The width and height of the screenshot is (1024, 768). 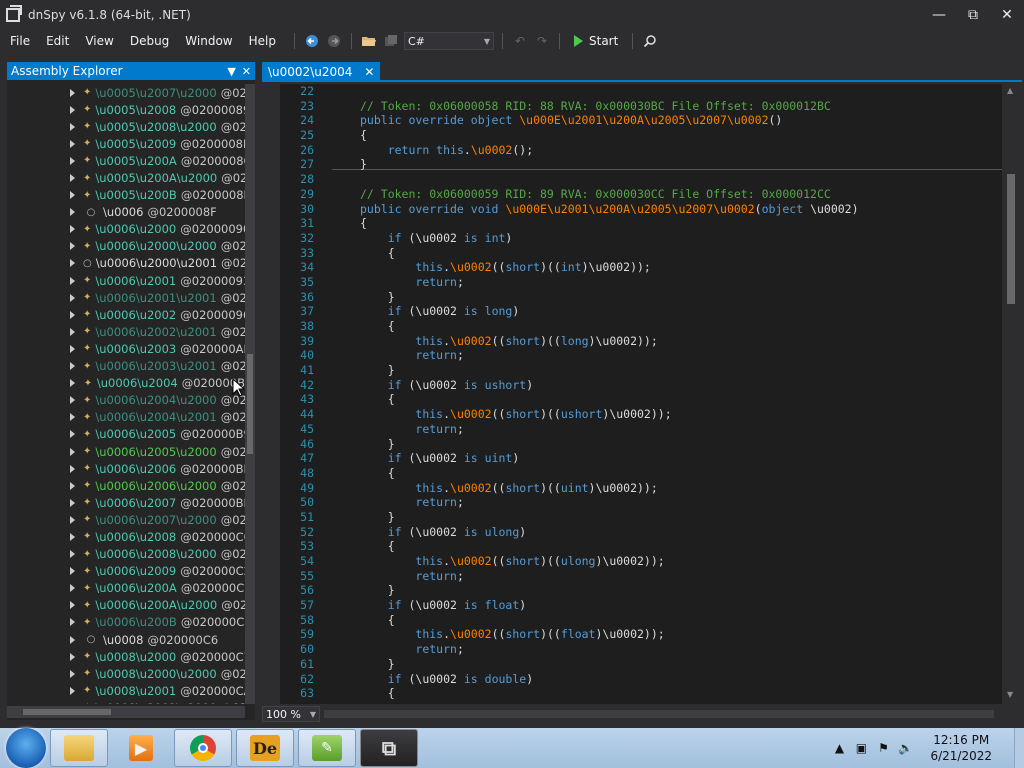 I want to click on code-line: 61 }, so click(x=641, y=664).